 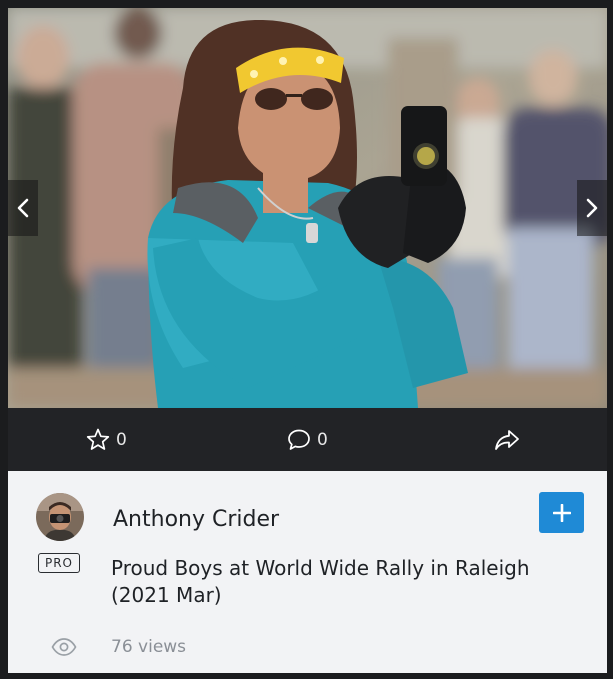 I want to click on action-bar: 0 0, so click(x=307, y=439).